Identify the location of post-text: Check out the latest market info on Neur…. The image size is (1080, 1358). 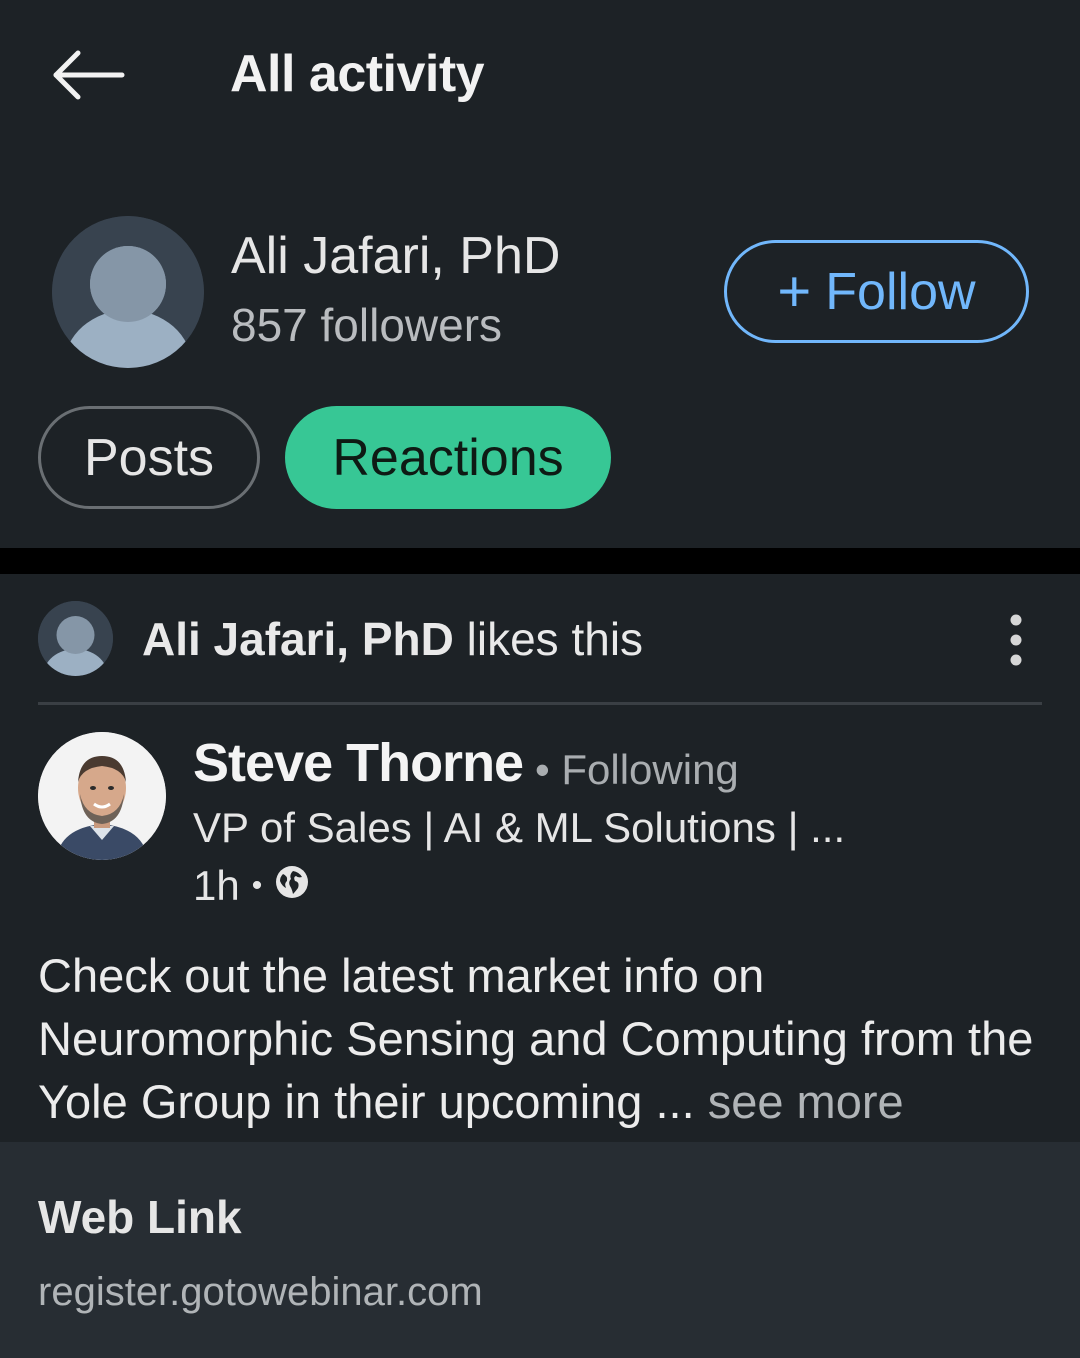
(543, 1038).